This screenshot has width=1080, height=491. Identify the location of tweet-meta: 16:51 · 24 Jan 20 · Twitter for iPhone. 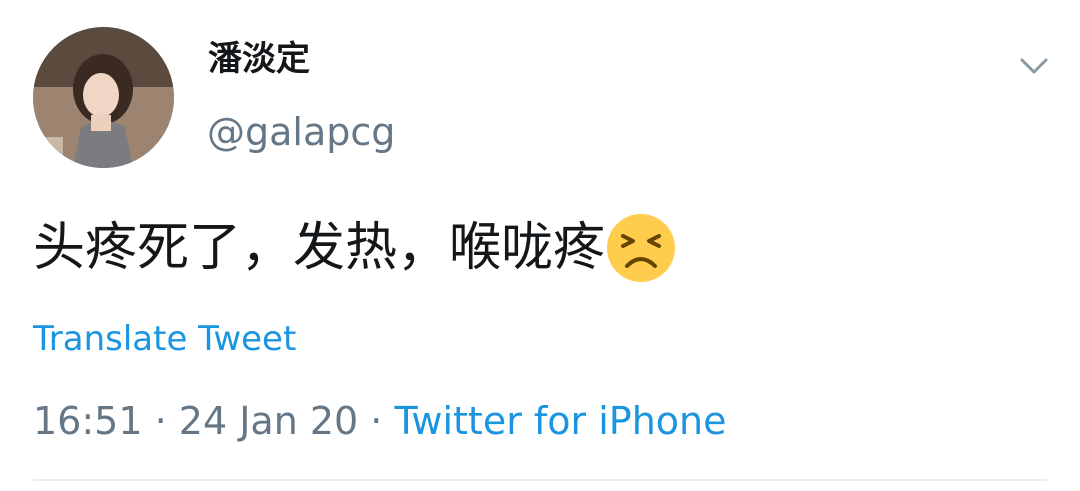
(380, 421).